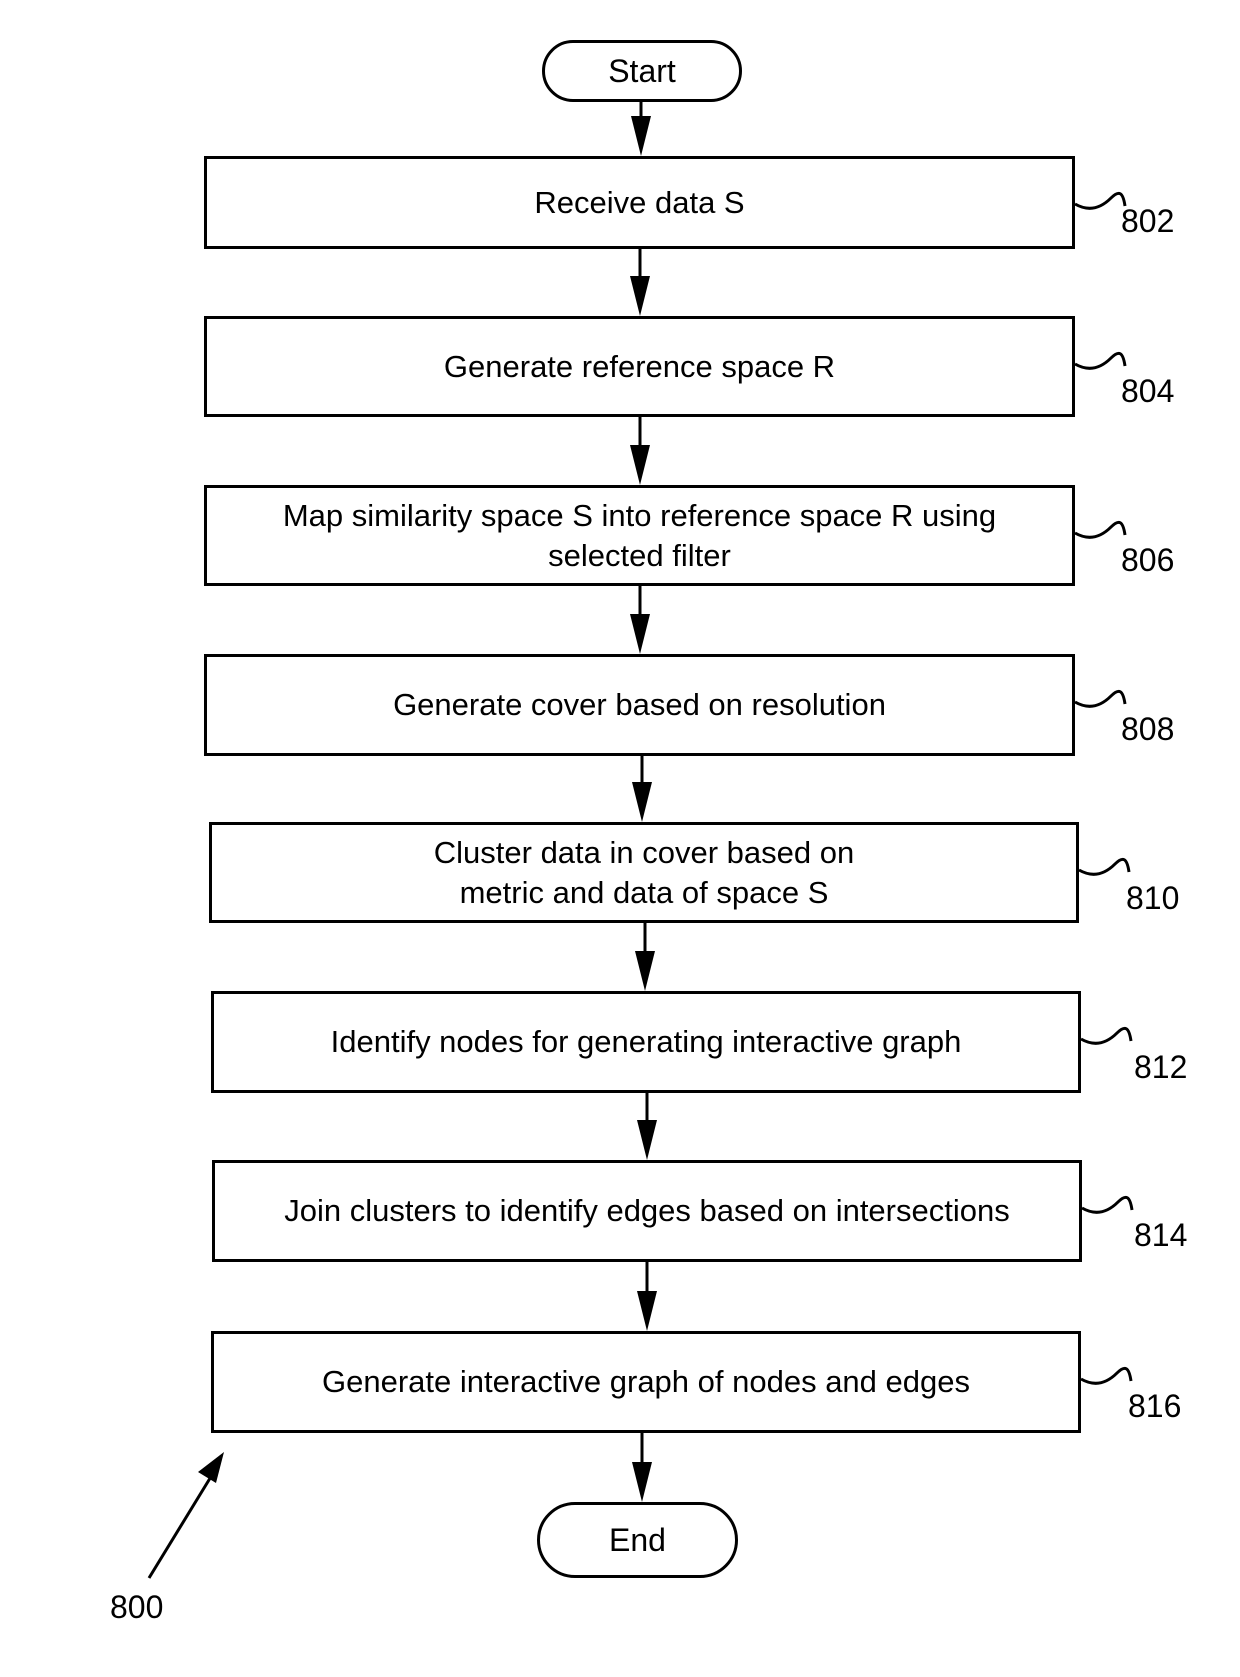  I want to click on ref-label-802: 802, so click(1148, 221).